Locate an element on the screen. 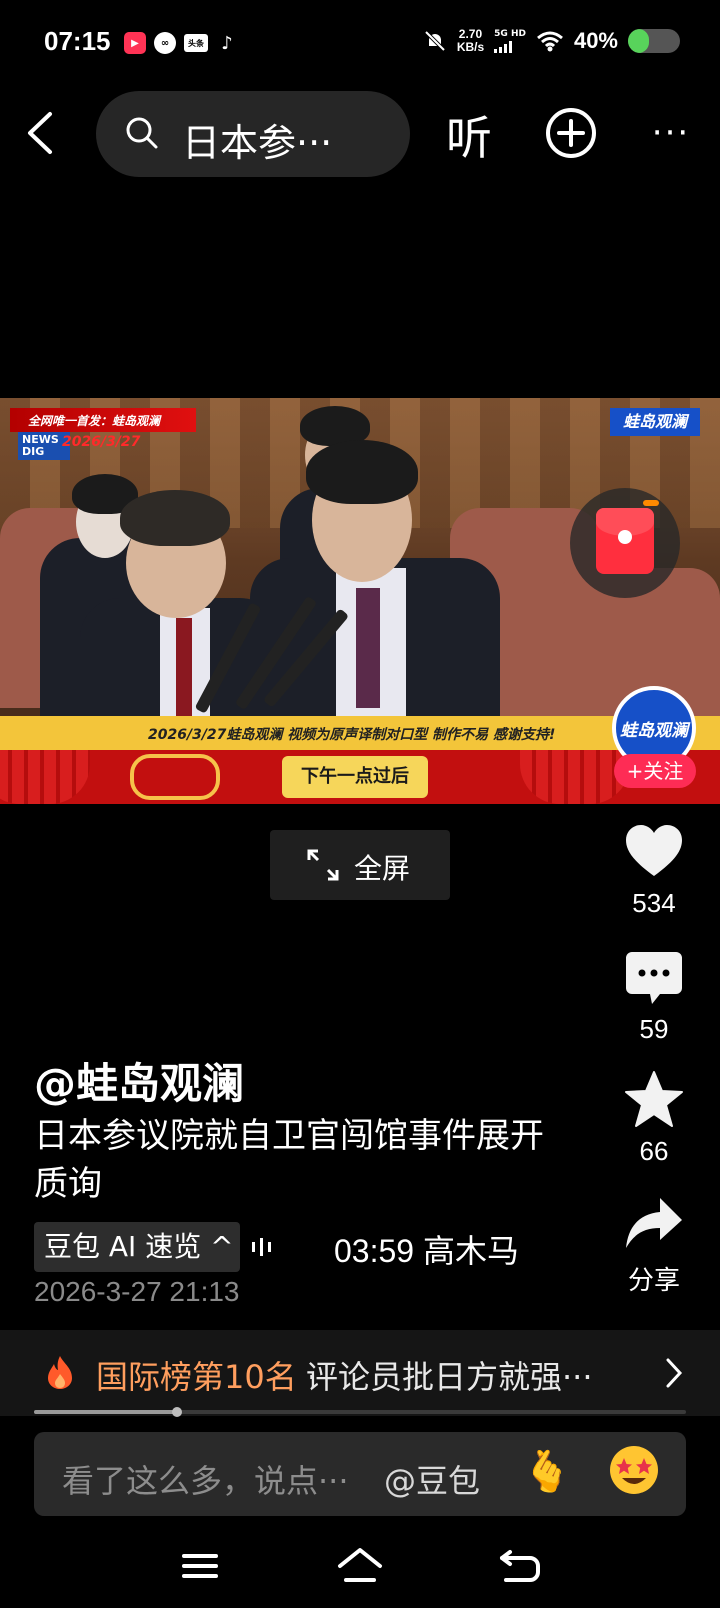  chevron-right-icon is located at coordinates (674, 1373).